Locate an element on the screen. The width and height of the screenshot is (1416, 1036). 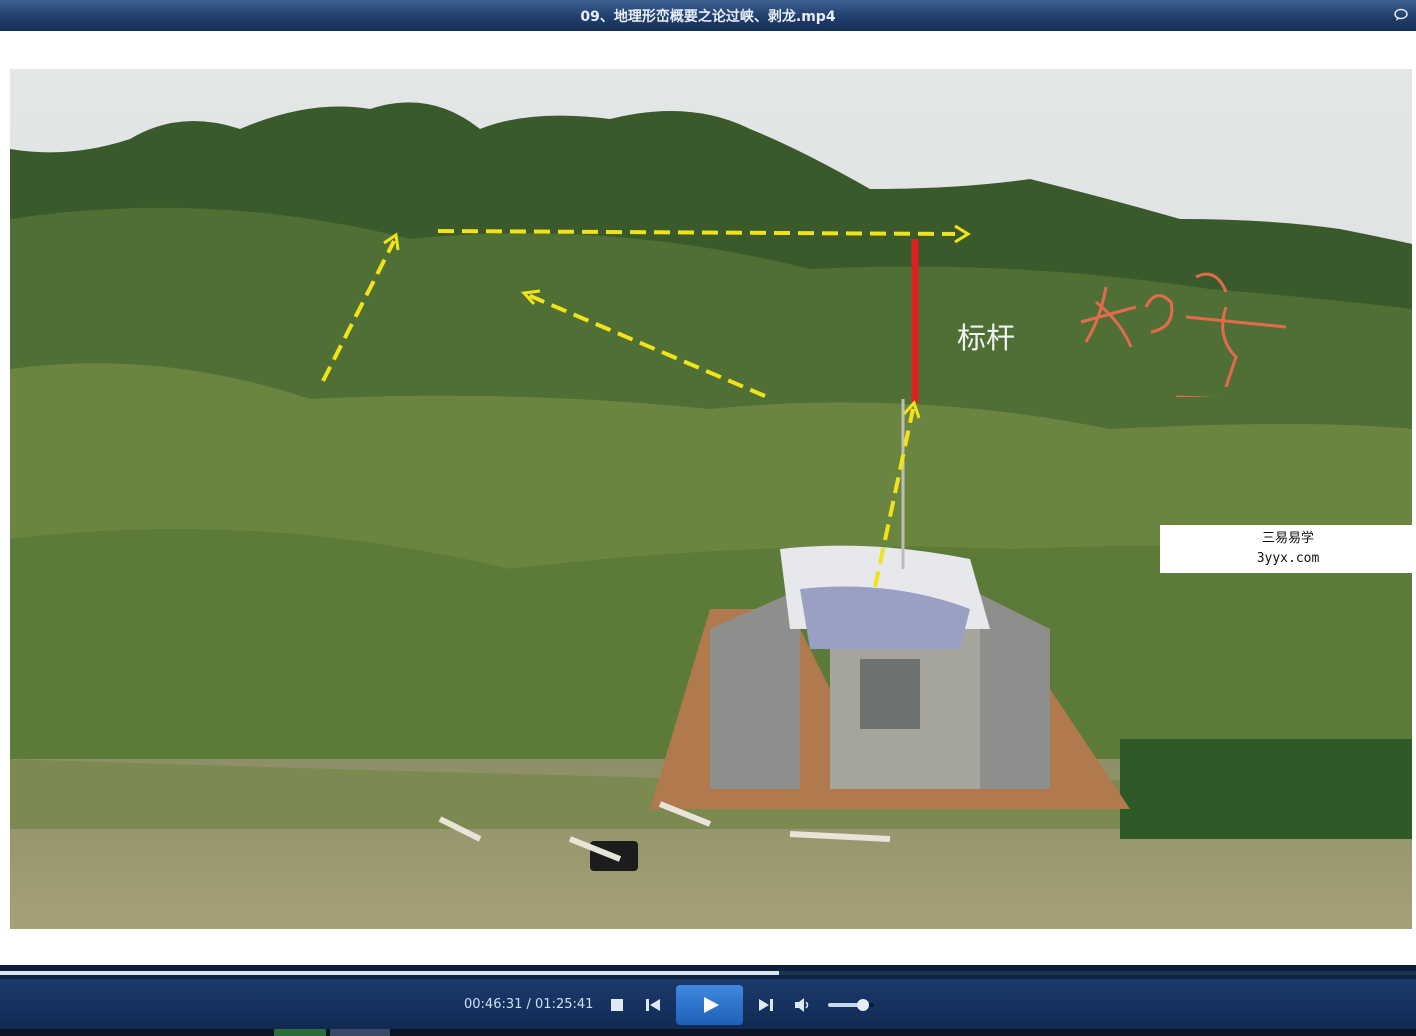
seek-bar is located at coordinates (708, 973).